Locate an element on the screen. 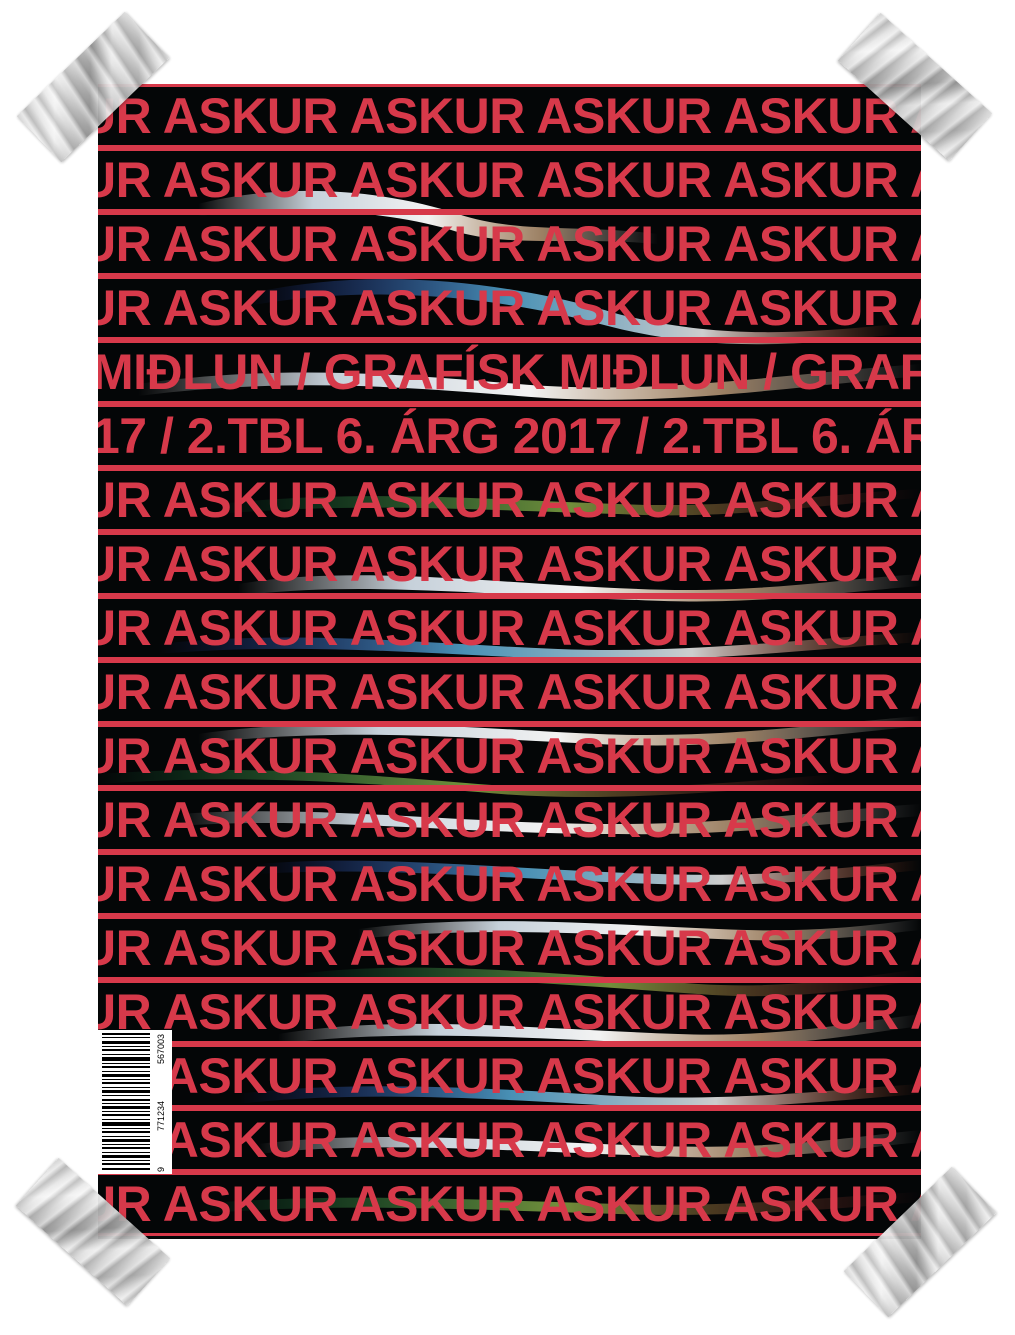 This screenshot has width=1015, height=1335. text-row: MIÐLUN / GRAFÍSK MIÐLUN / GRAFÍSK is located at coordinates (509, 372).